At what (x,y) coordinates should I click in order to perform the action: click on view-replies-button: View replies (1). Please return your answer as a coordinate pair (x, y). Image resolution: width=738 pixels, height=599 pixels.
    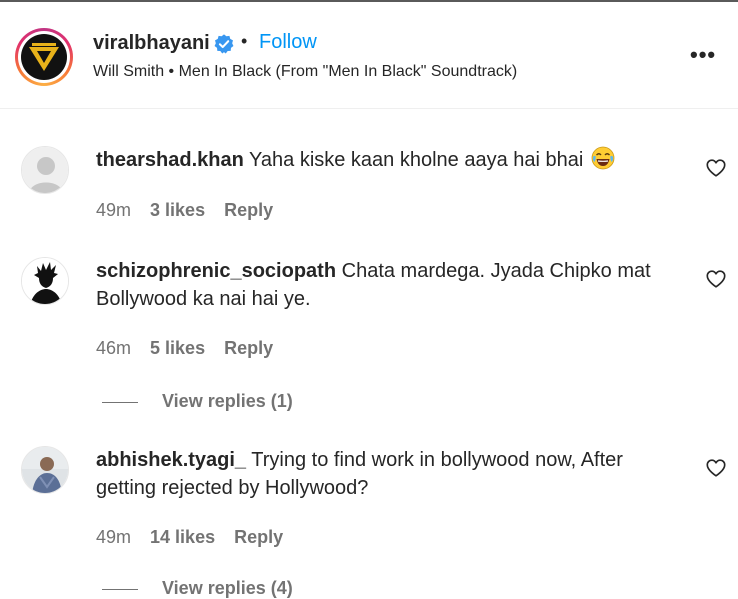
    Looking at the image, I should click on (197, 401).